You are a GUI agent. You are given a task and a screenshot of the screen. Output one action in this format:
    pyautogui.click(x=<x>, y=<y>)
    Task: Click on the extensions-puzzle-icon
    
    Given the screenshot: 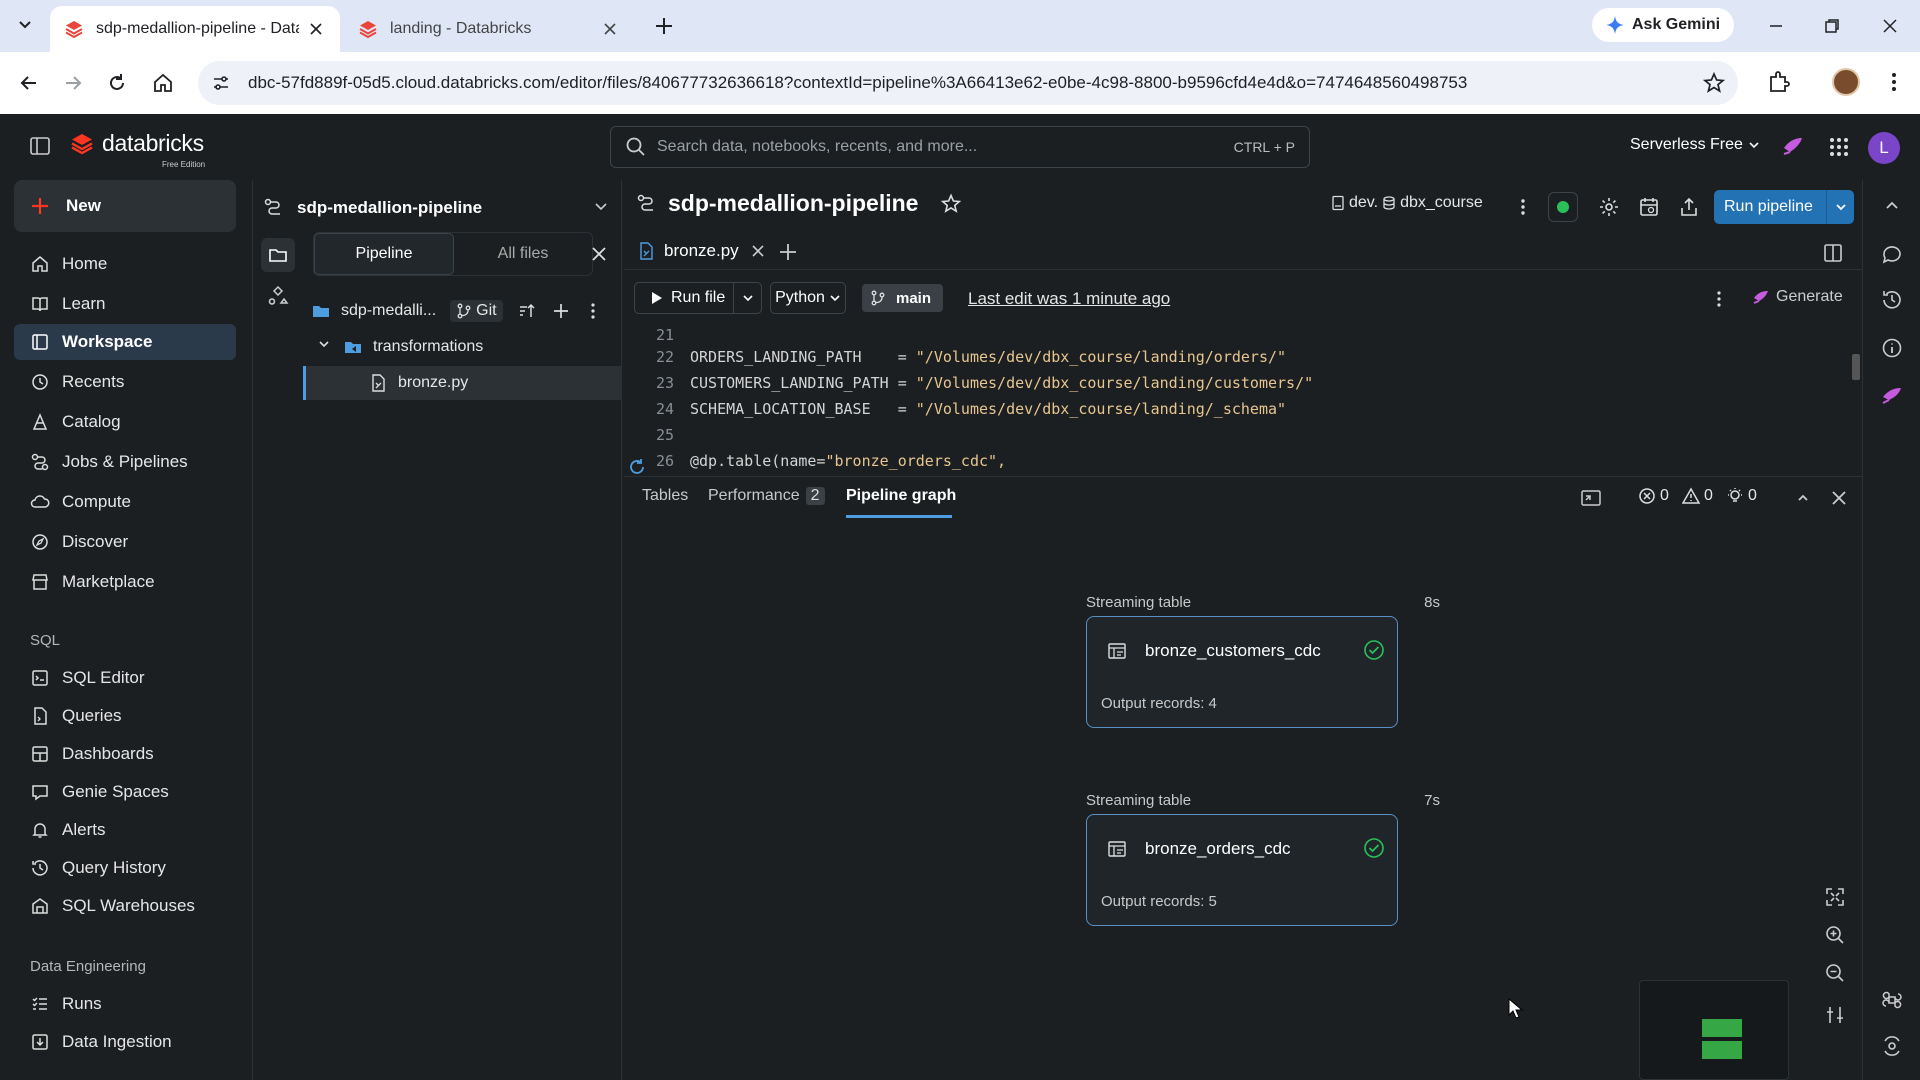 What is the action you would take?
    pyautogui.click(x=1779, y=82)
    